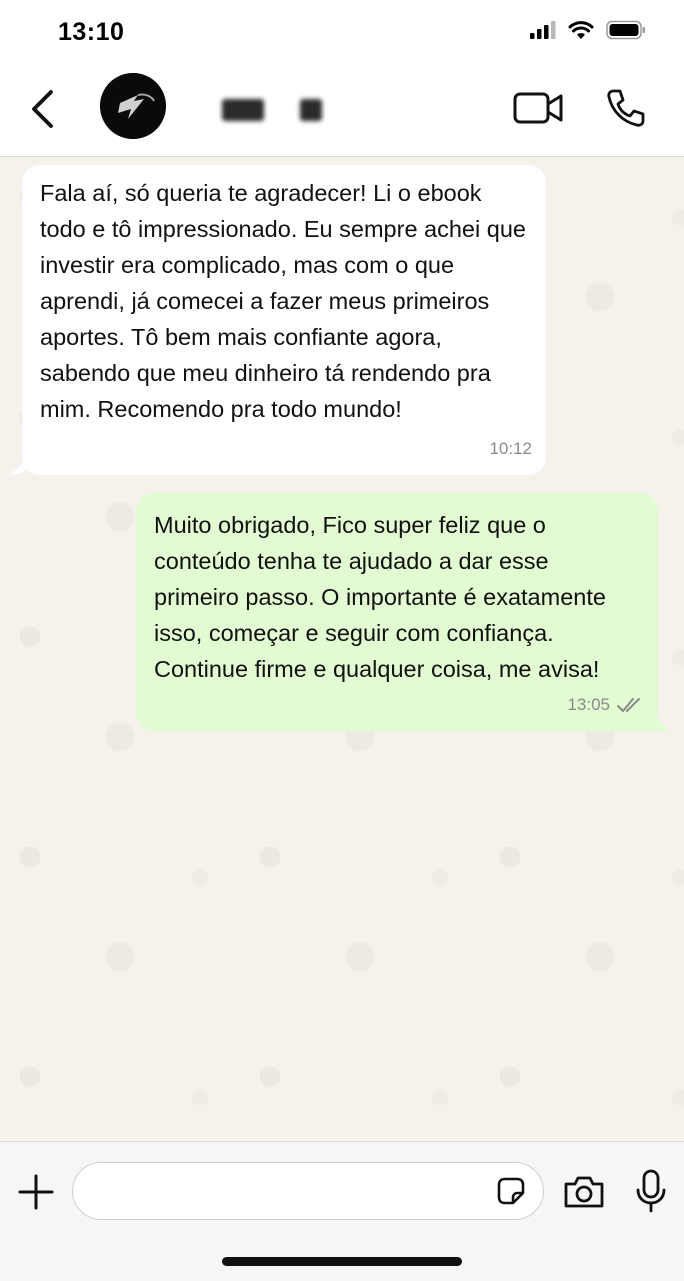 This screenshot has height=1281, width=684. I want to click on contact-name-redacted, so click(272, 110).